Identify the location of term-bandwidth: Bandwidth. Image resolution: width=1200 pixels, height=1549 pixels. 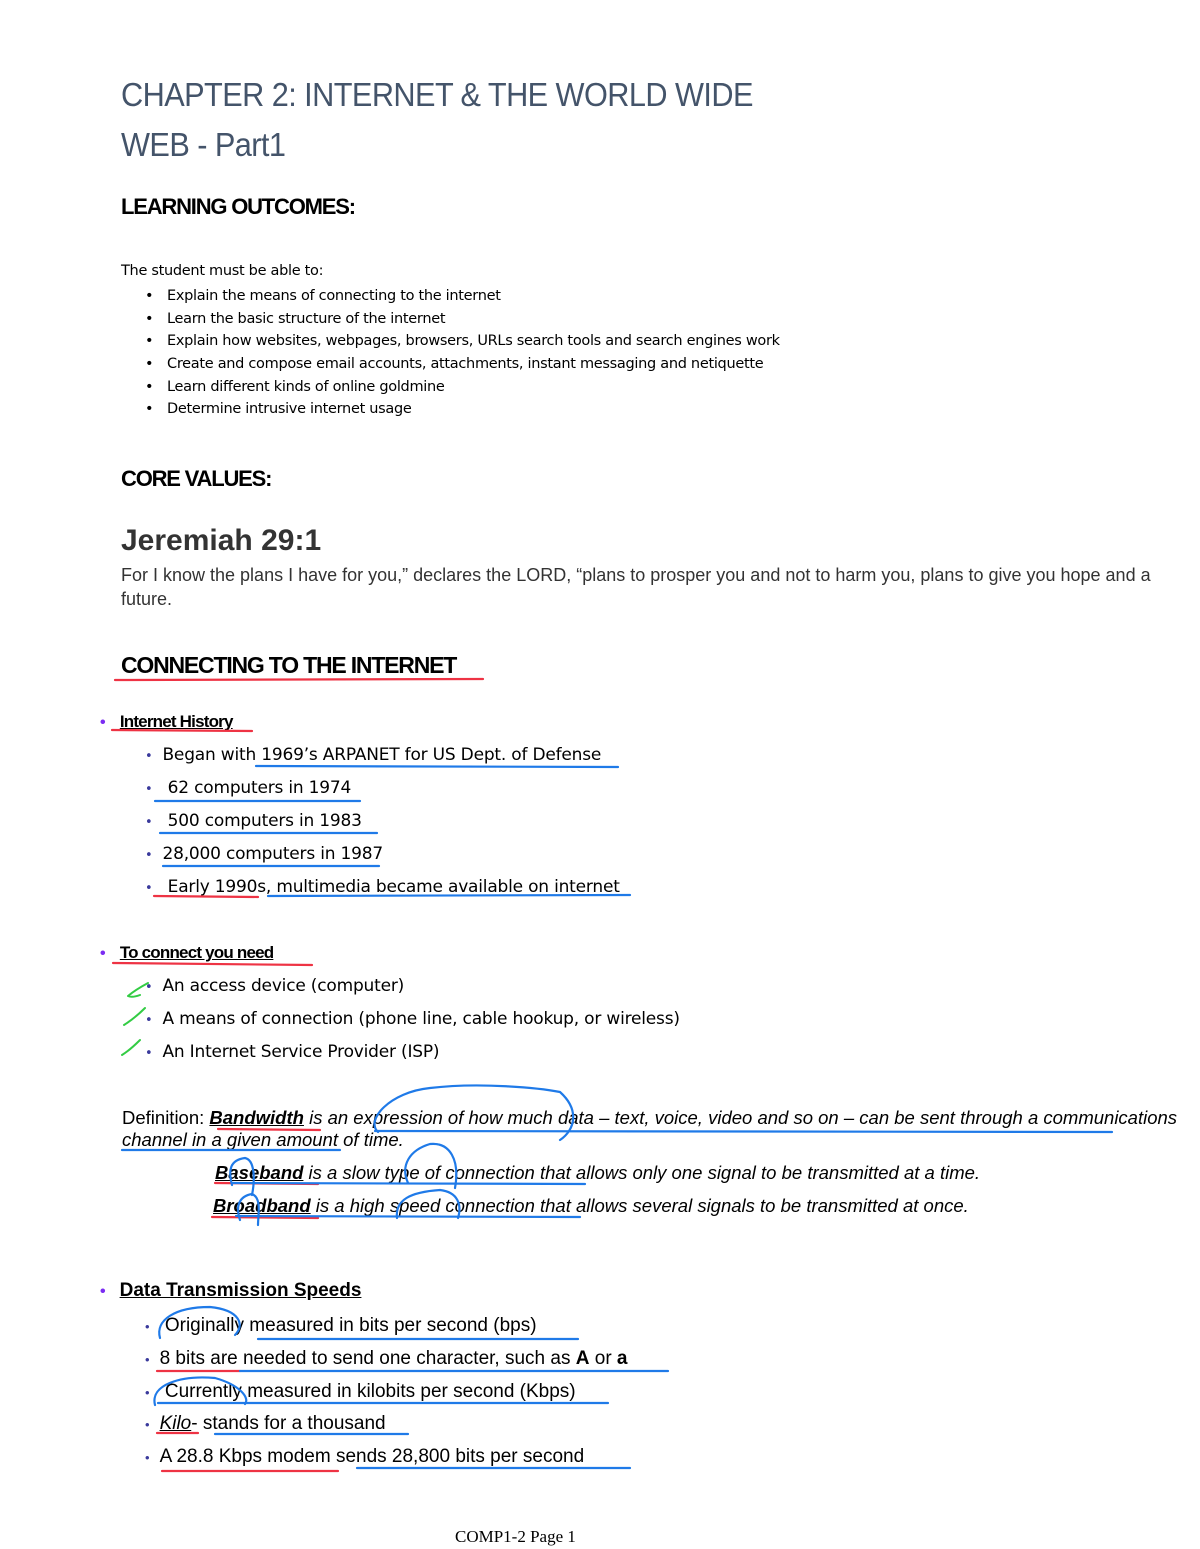
(256, 1117).